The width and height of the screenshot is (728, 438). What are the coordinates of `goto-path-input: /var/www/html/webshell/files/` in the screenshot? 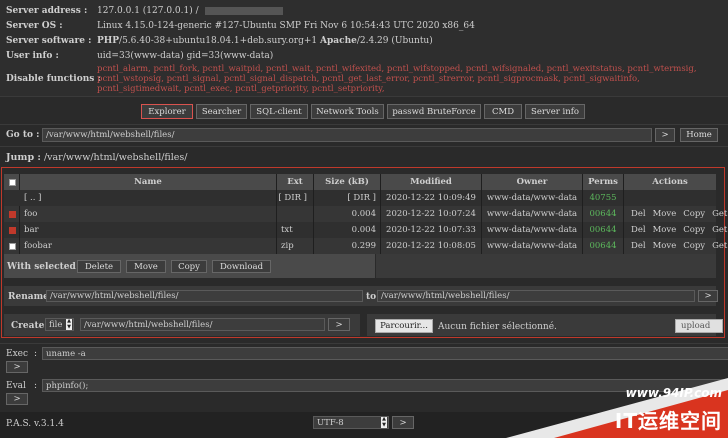 It's located at (347, 135).